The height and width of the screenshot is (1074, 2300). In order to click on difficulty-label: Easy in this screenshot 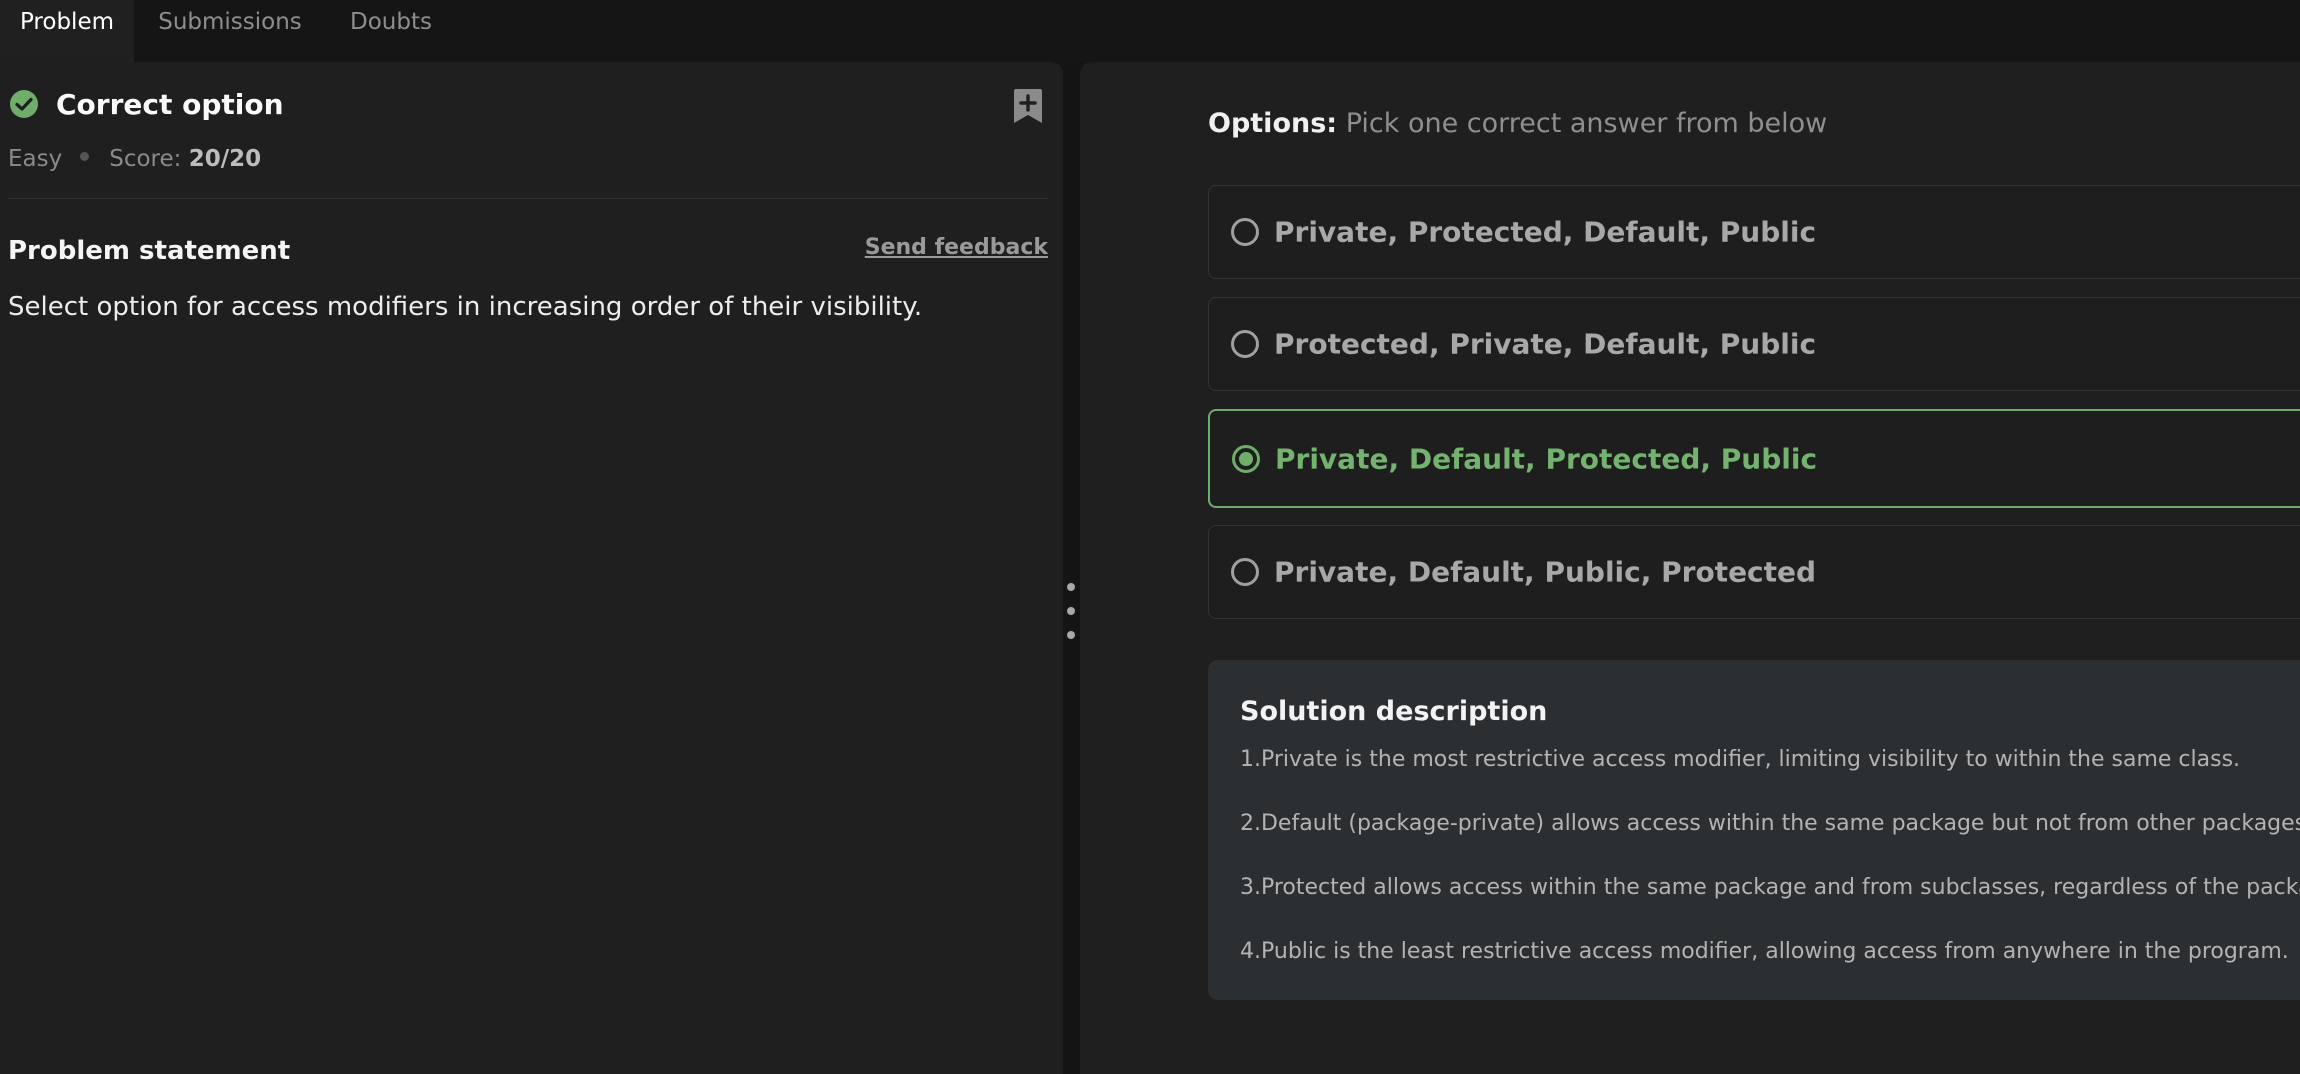, I will do `click(35, 159)`.